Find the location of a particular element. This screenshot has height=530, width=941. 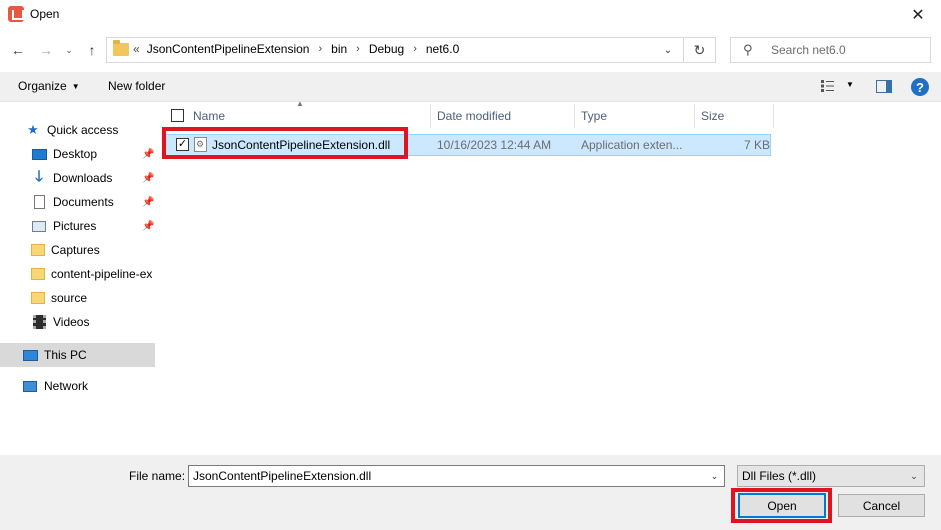

column-header-date: Date modified is located at coordinates (474, 116).